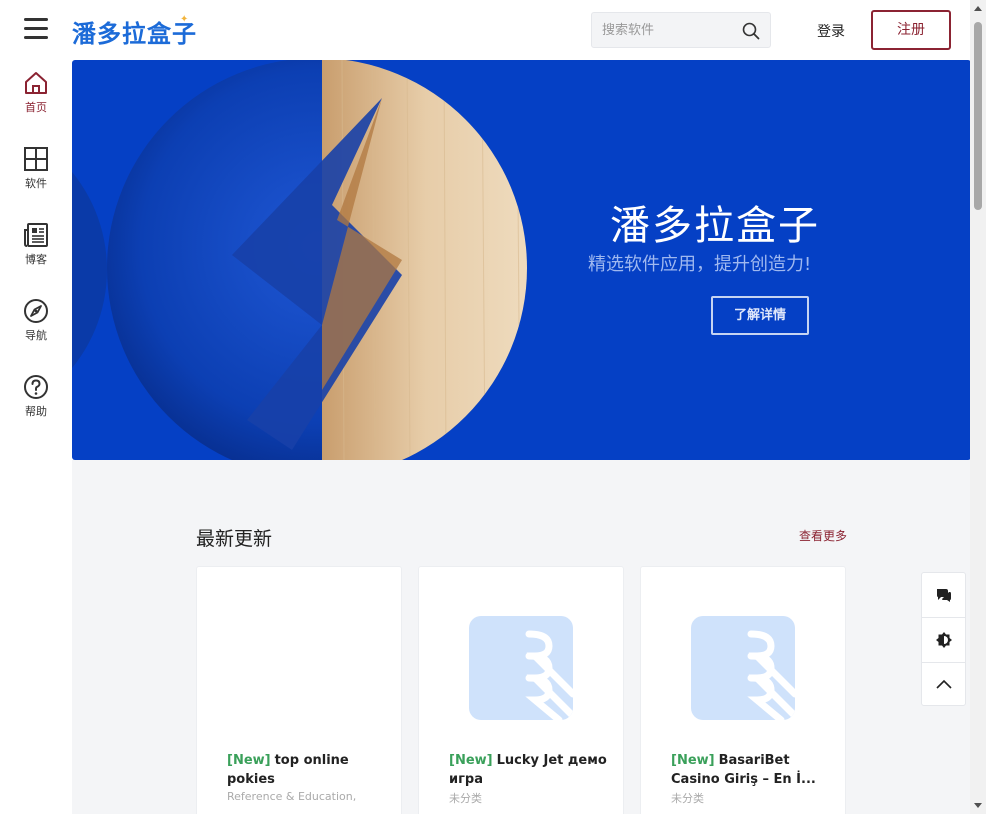 The height and width of the screenshot is (814, 986). I want to click on sidebar-item-blog: 博客, so click(36, 244).